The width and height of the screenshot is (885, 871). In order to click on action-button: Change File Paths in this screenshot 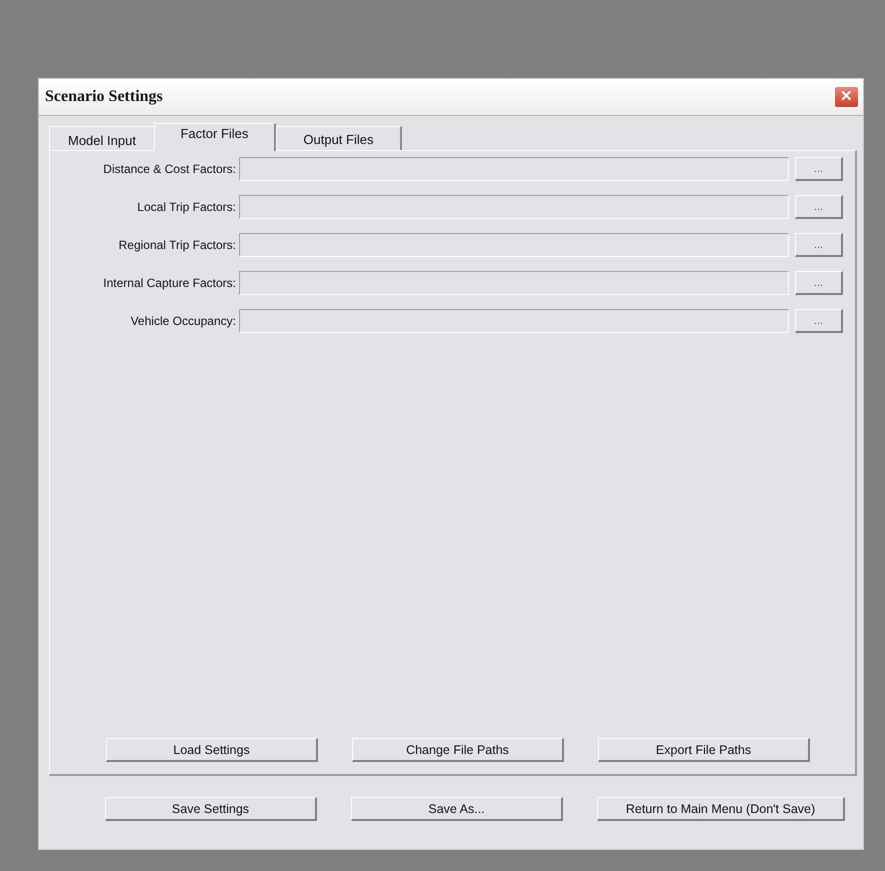, I will do `click(458, 750)`.